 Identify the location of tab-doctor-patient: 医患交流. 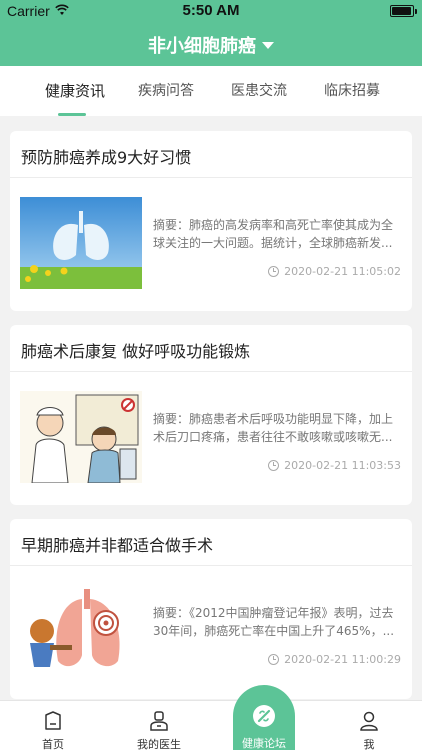
(259, 91).